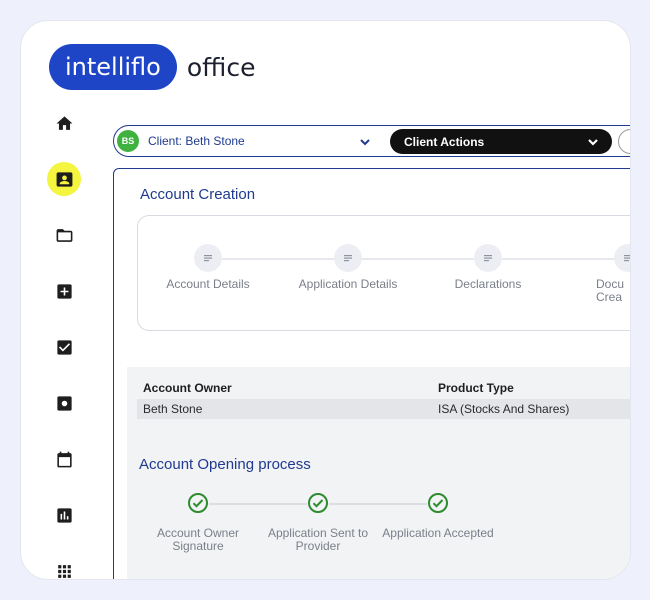 The height and width of the screenshot is (600, 650). I want to click on logo-pill: intelliflo, so click(113, 67).